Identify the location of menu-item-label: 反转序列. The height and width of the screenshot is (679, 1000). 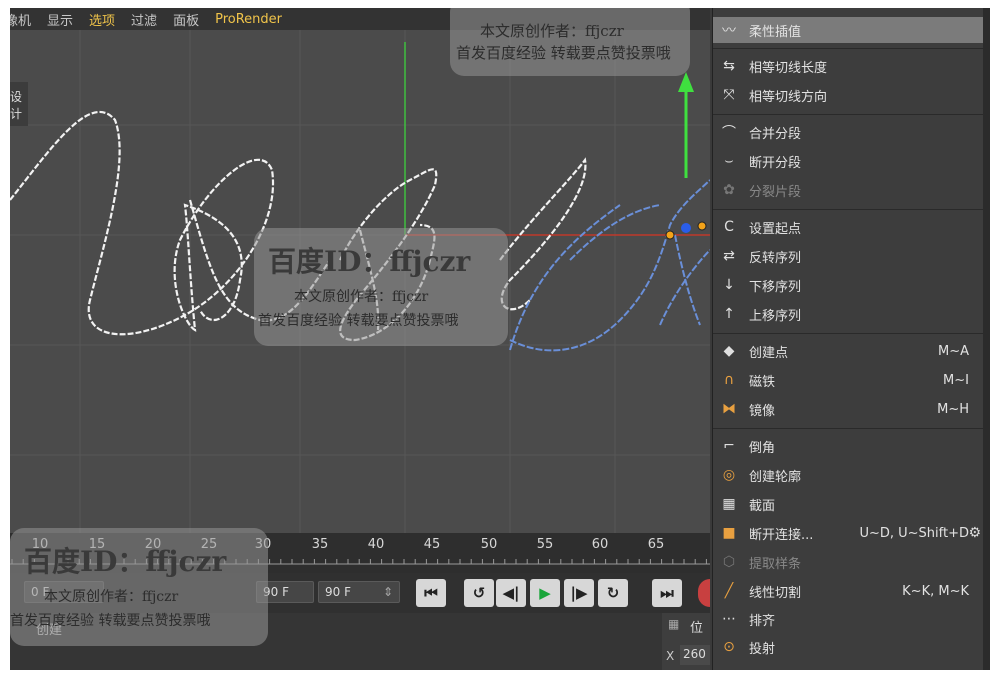
(775, 258).